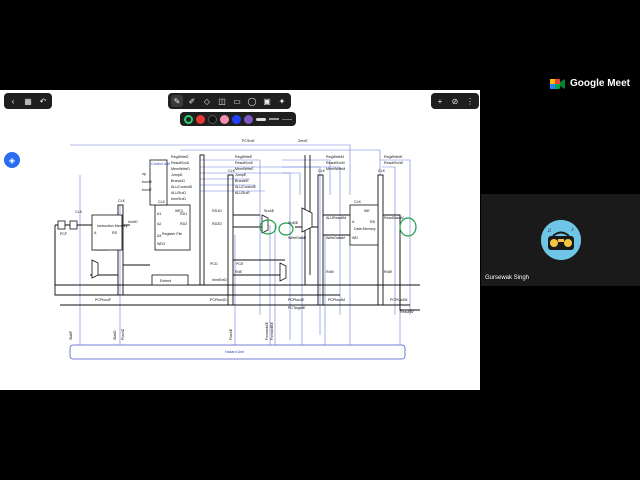 Image resolution: width=640 pixels, height=480 pixels. Describe the element at coordinates (180, 163) in the screenshot. I see `resultsrcd-label: ResultSrcD` at that location.